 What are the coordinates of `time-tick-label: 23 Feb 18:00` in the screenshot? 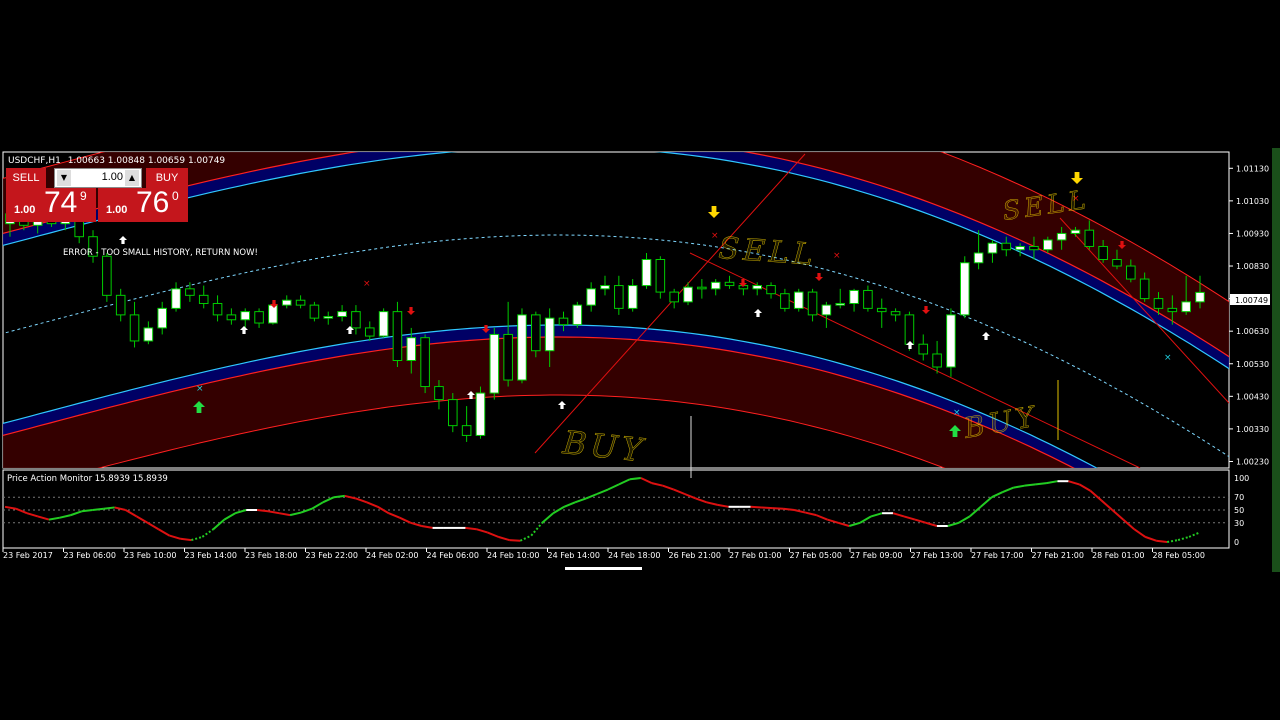 It's located at (271, 555).